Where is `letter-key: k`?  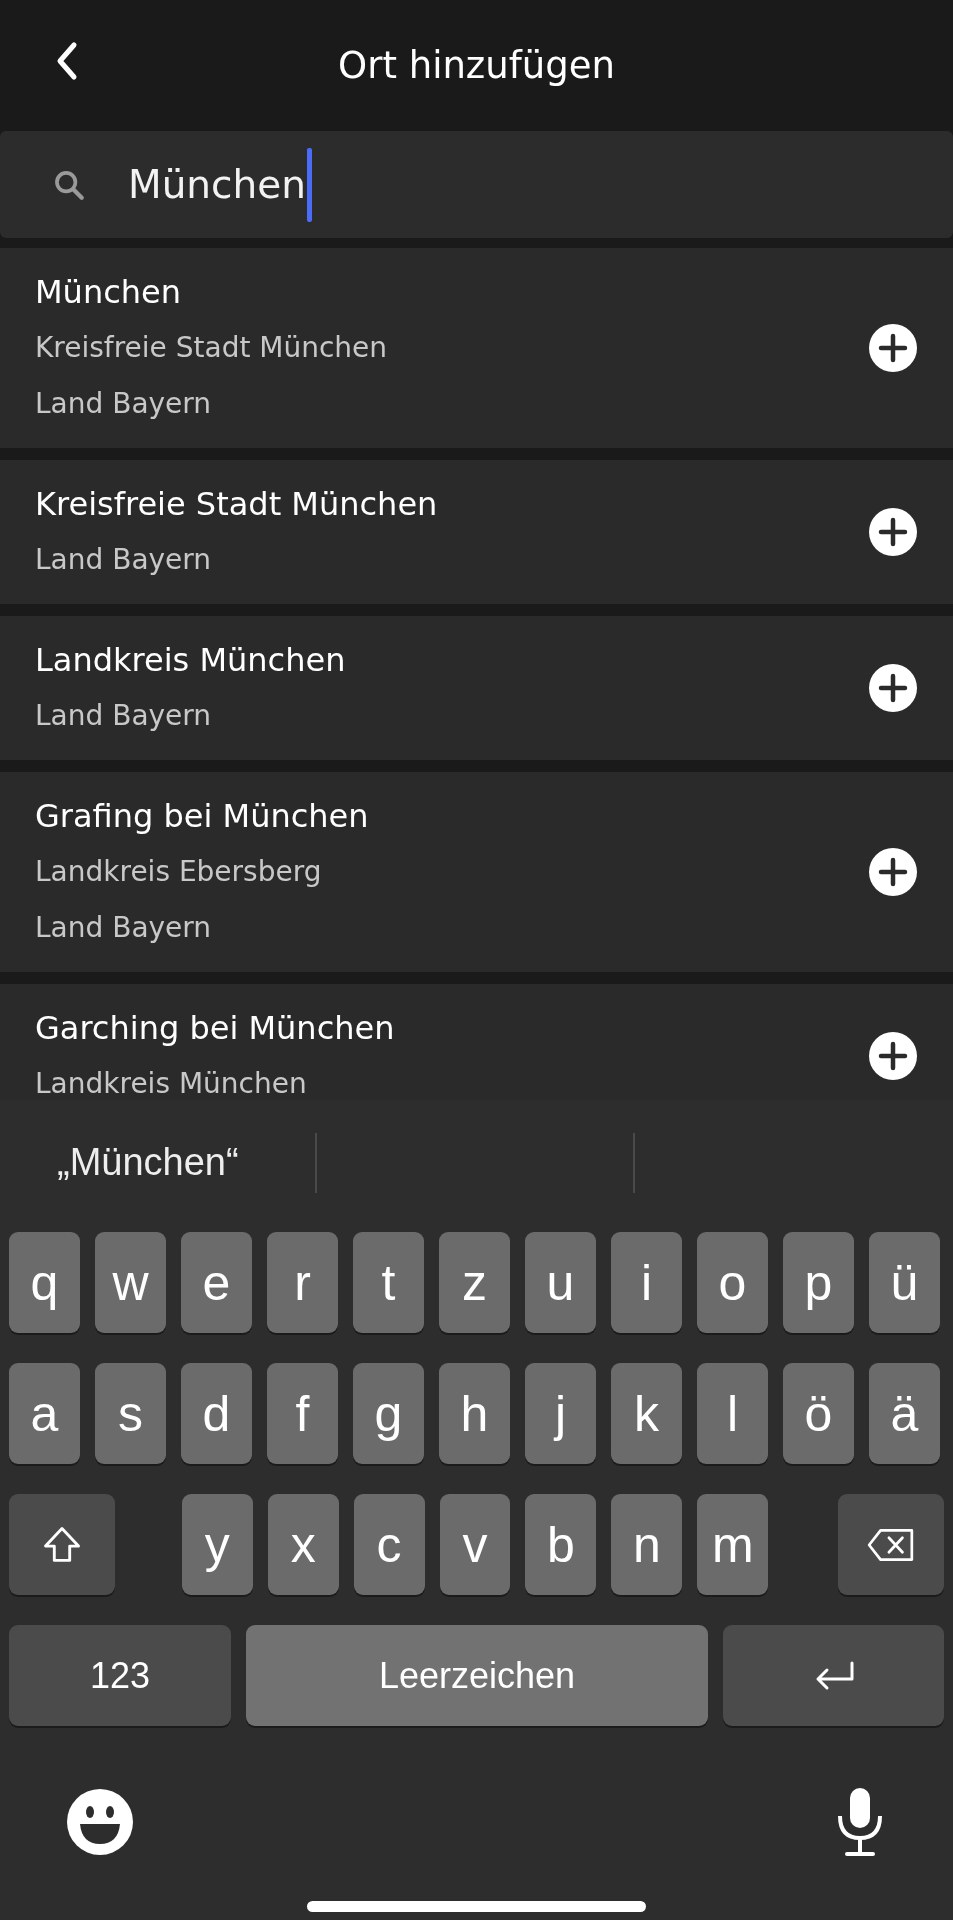
letter-key: k is located at coordinates (646, 1413).